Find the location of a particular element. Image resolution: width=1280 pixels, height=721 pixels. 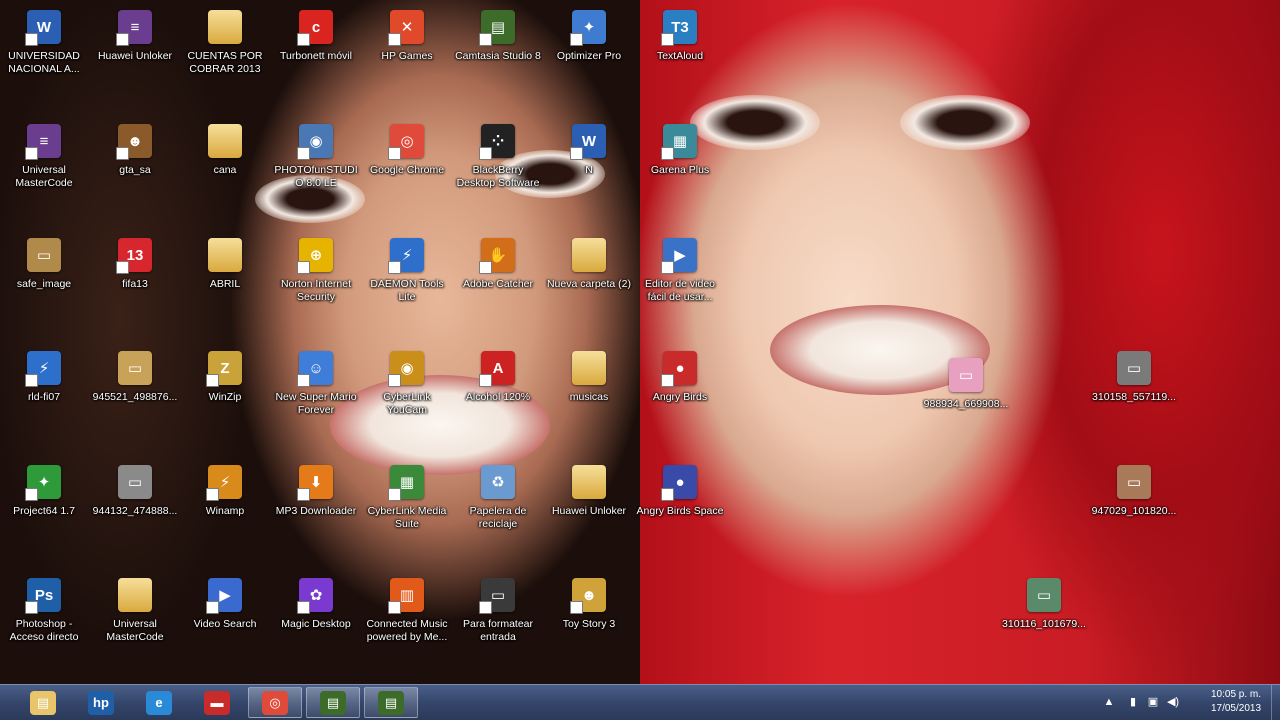

desktop-icon: ✋ Adobe Catcher is located at coordinates (498, 280).